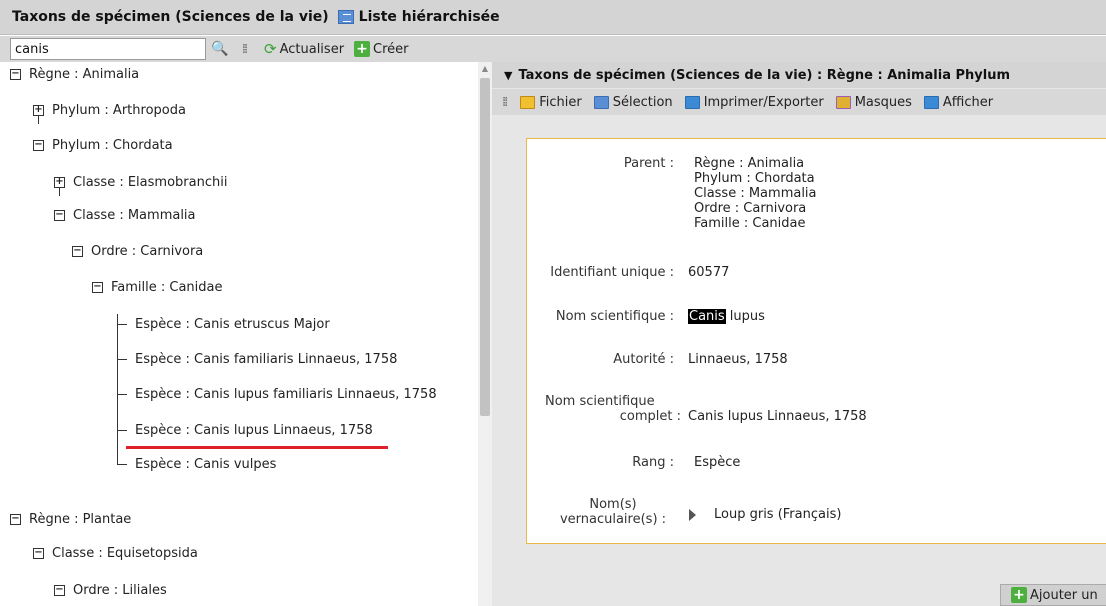 The height and width of the screenshot is (606, 1106). What do you see at coordinates (642, 102) in the screenshot?
I see `selection-menu-label: Sélection` at bounding box center [642, 102].